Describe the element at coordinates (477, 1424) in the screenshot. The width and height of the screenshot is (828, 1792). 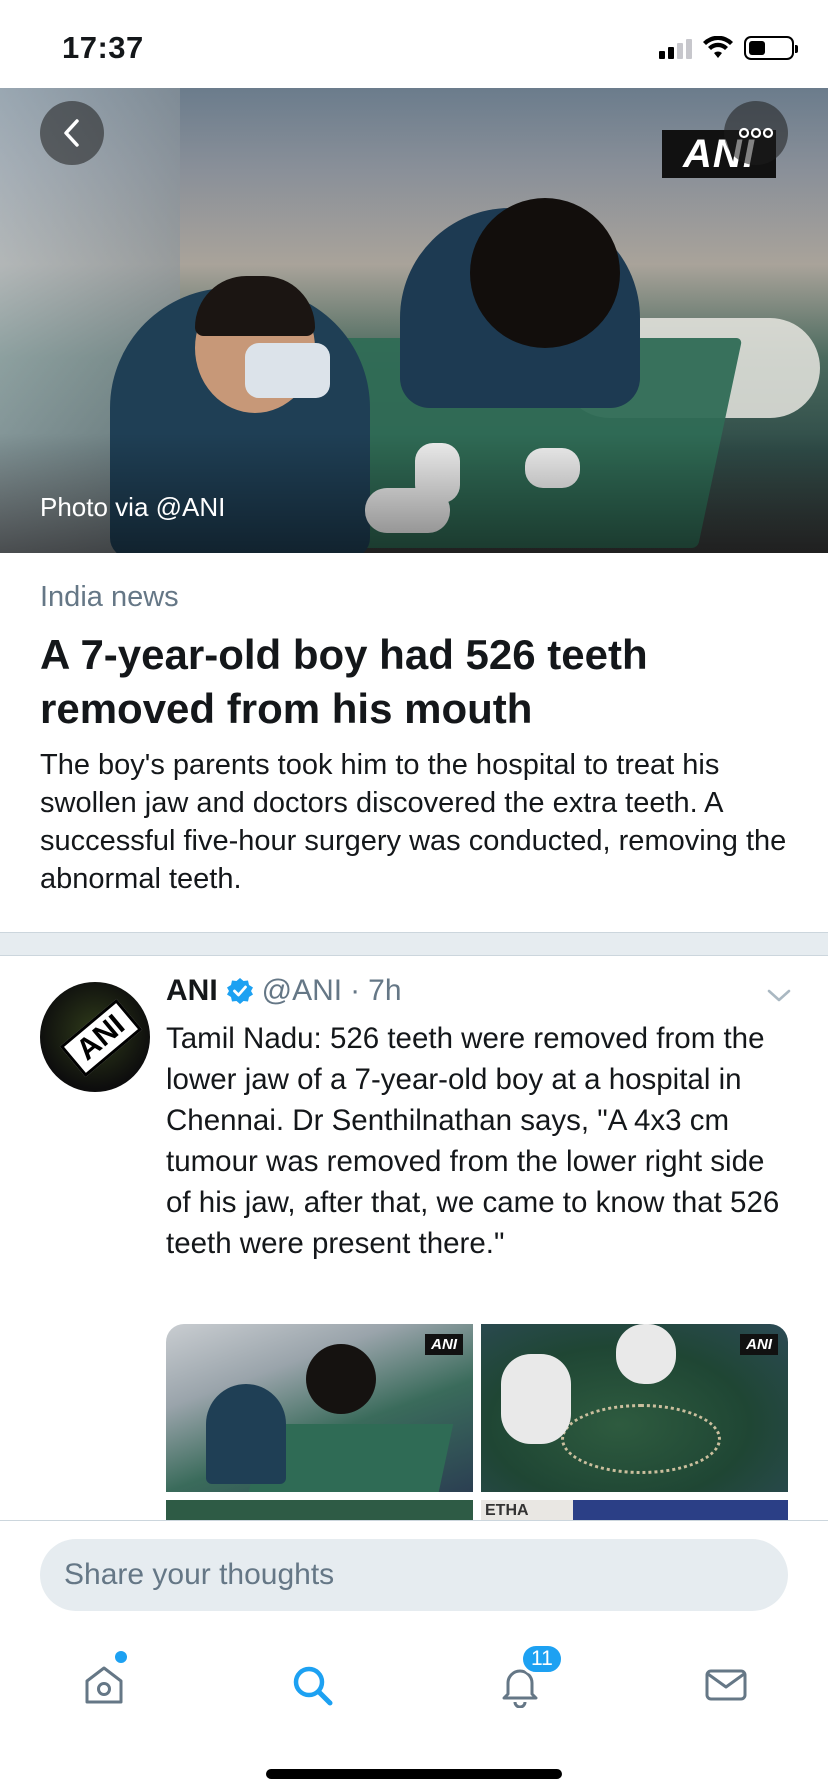
I see `tweet-media-grid: ANI ANI ETHA` at that location.